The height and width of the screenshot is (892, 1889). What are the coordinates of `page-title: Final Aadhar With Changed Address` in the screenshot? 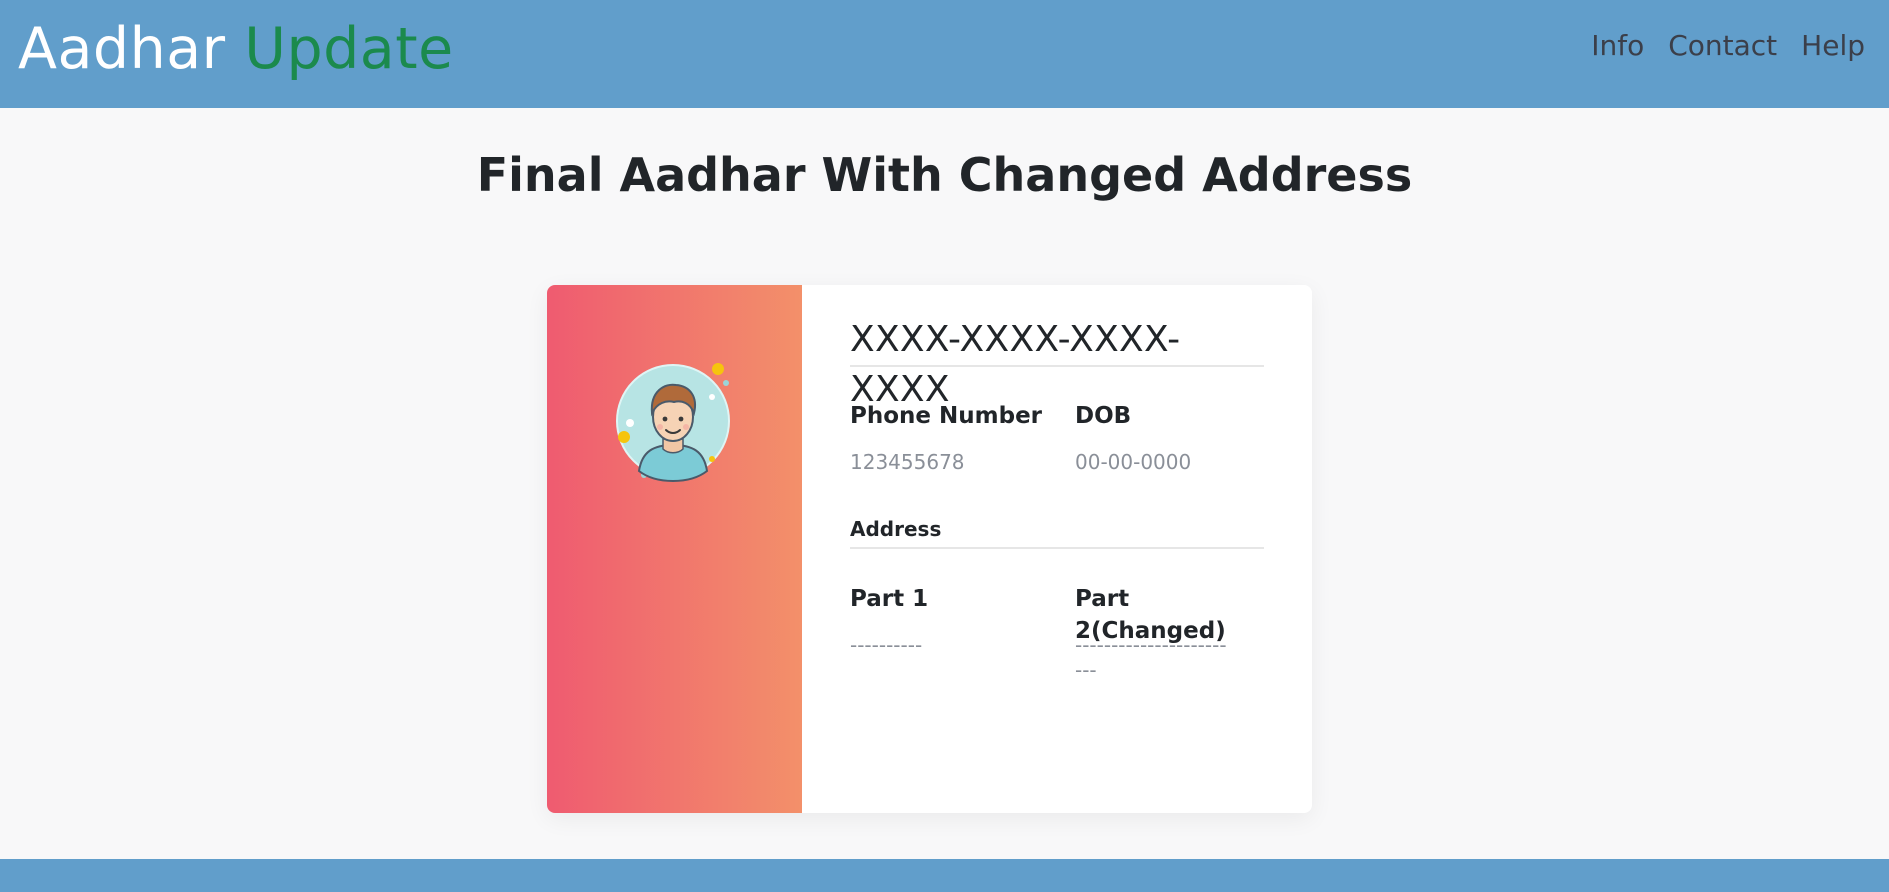 It's located at (944, 175).